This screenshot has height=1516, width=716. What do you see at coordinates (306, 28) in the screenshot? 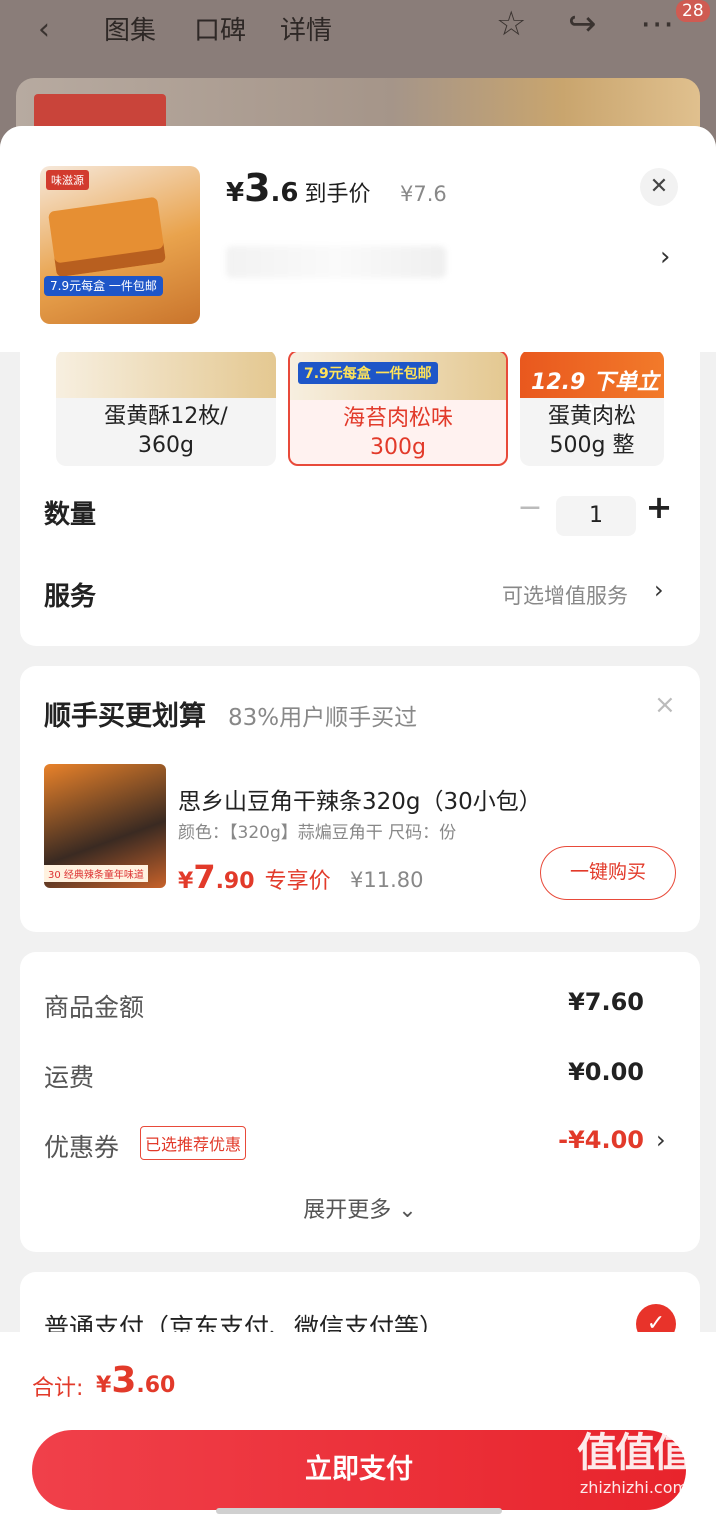
I see `tab-details: 详情` at bounding box center [306, 28].